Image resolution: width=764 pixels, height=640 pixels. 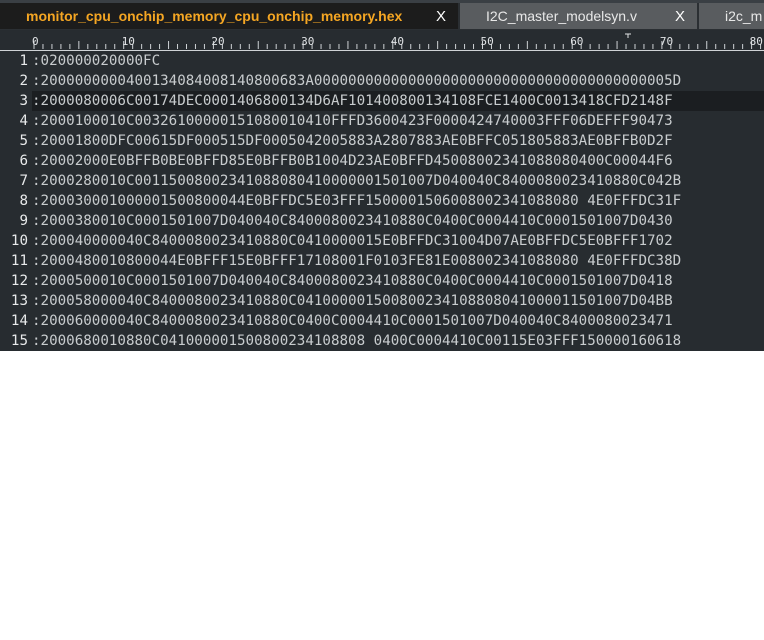 I want to click on line-number: 5, so click(x=23, y=141).